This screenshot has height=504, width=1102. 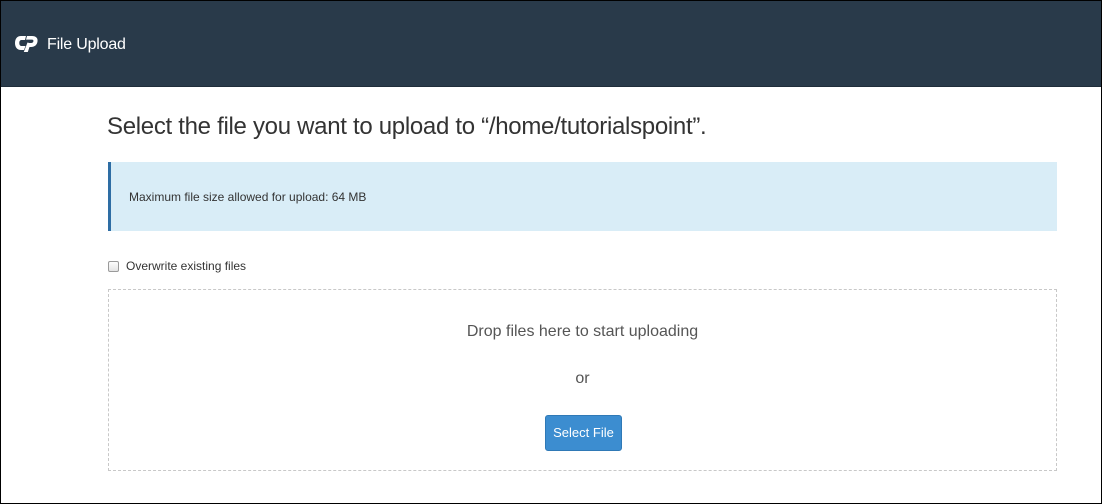 I want to click on overwrite-option: Overwrite existing files, so click(x=177, y=266).